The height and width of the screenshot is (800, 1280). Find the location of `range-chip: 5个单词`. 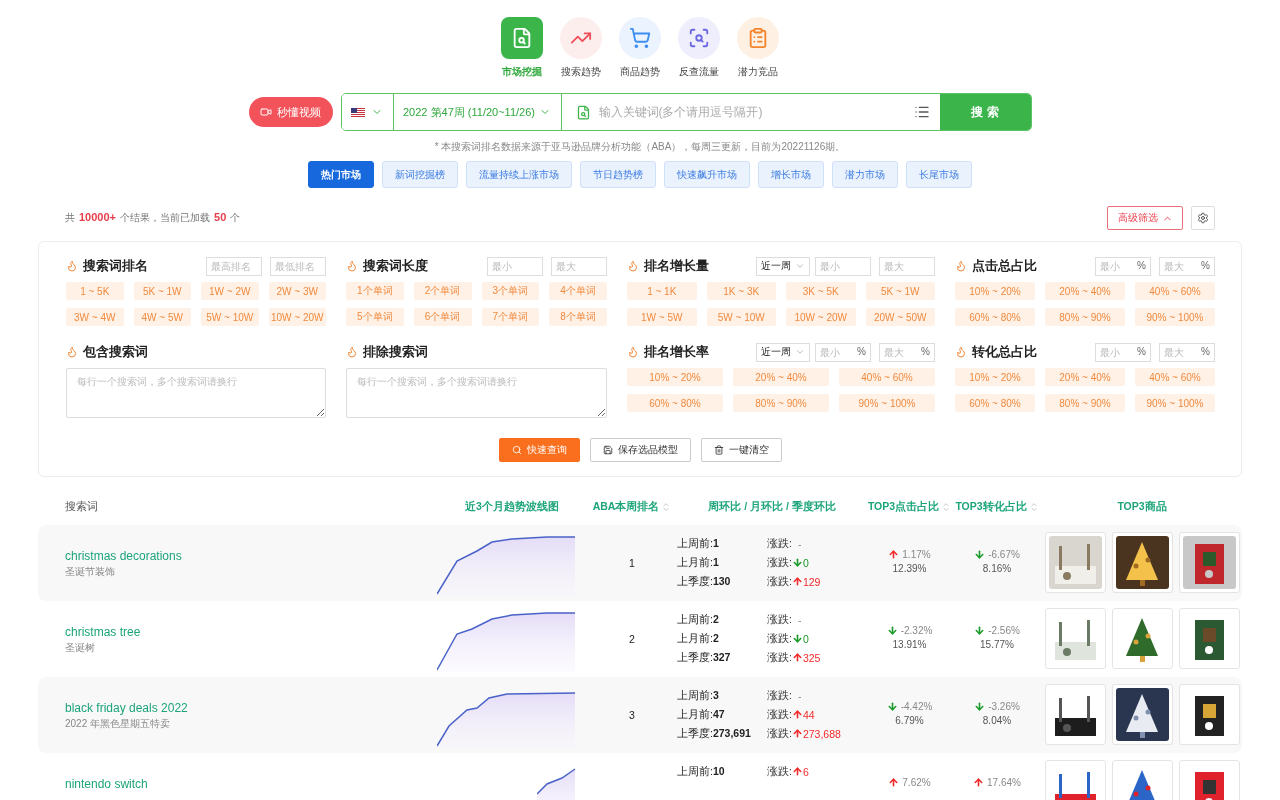

range-chip: 5个单词 is located at coordinates (375, 317).